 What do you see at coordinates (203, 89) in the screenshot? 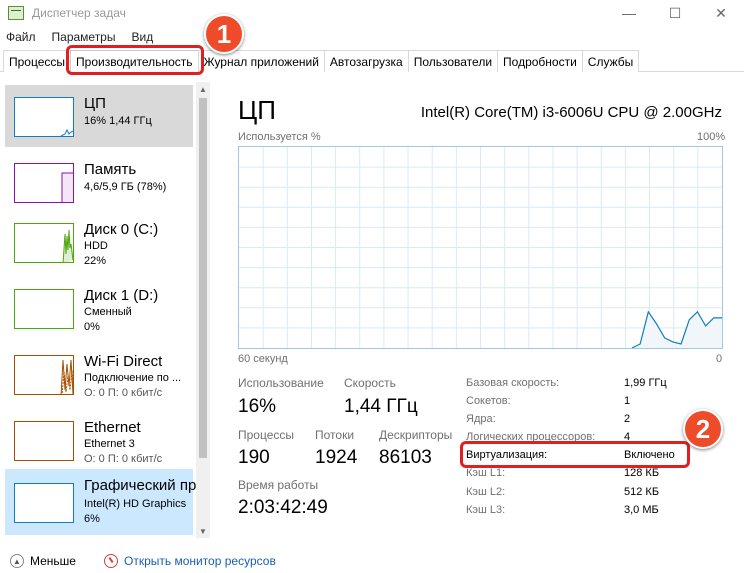
I see `scroll-up-arrow-icon: ▲` at bounding box center [203, 89].